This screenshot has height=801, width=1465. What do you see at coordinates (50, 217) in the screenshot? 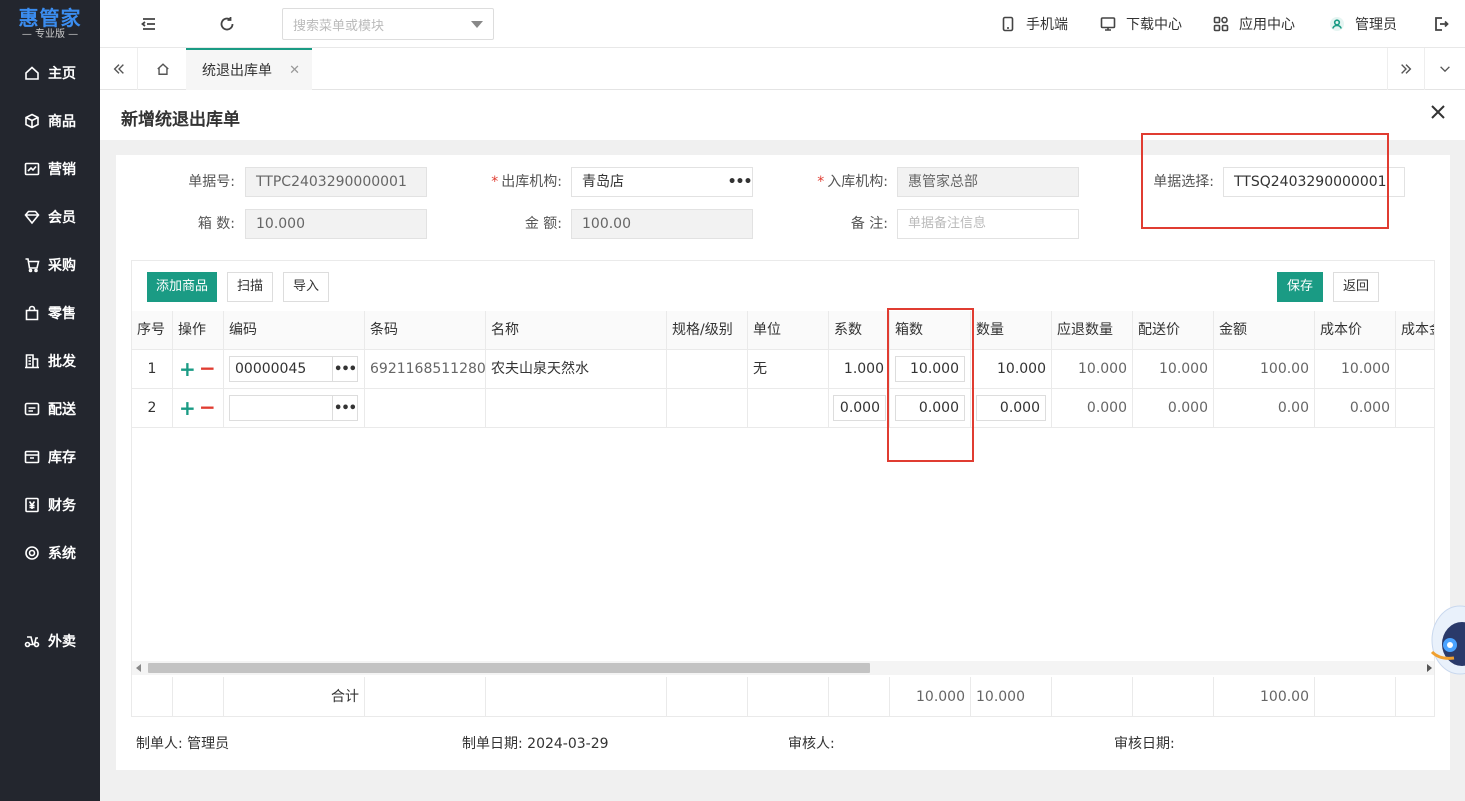
I see `sidebar-item-member: 会员` at bounding box center [50, 217].